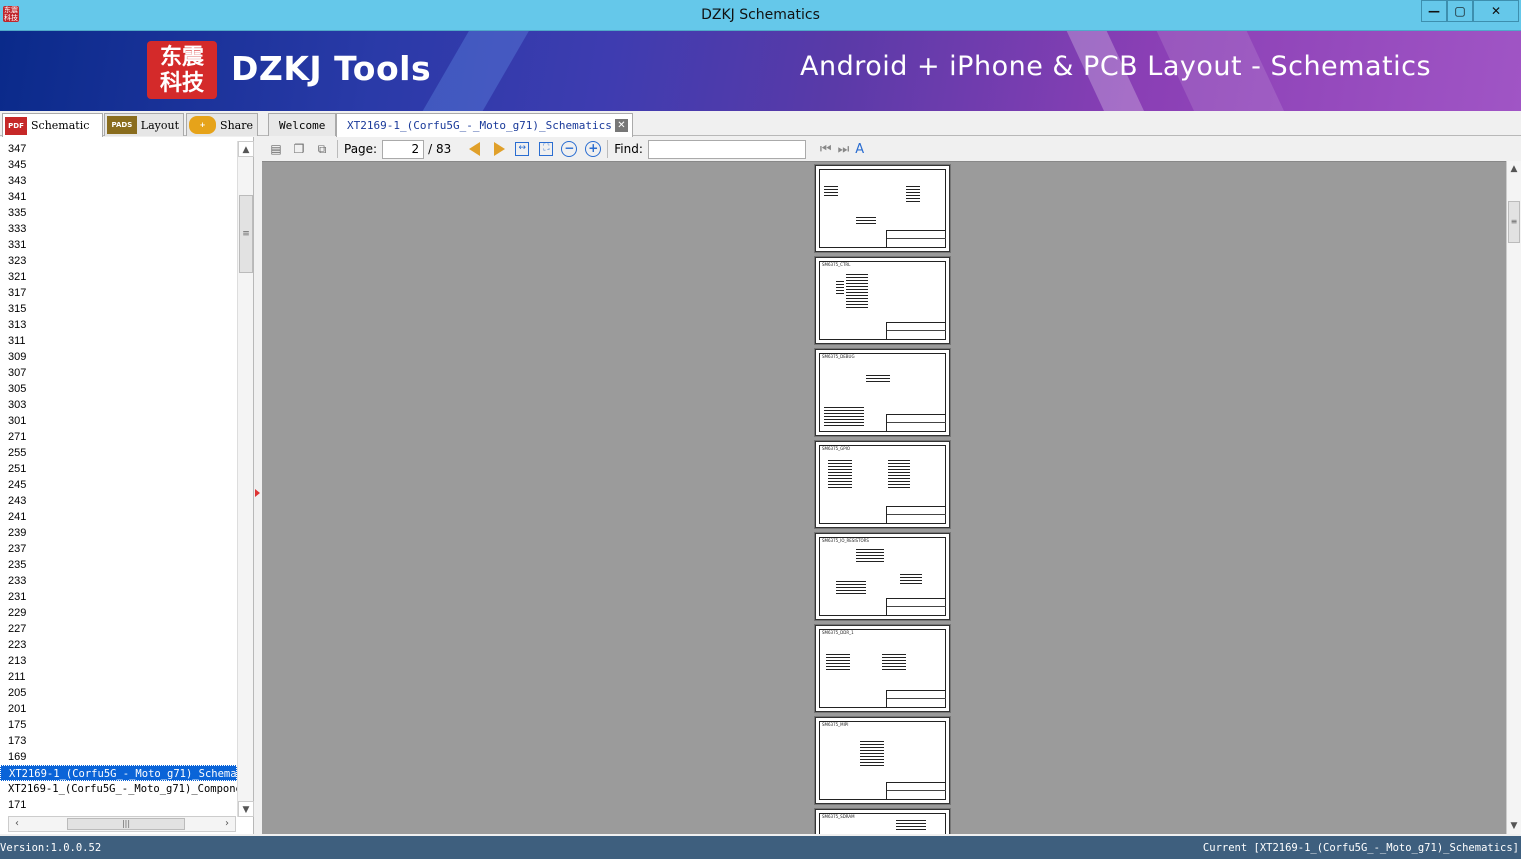 This screenshot has height=859, width=1521. What do you see at coordinates (118, 277) in the screenshot?
I see `list-item: 321` at bounding box center [118, 277].